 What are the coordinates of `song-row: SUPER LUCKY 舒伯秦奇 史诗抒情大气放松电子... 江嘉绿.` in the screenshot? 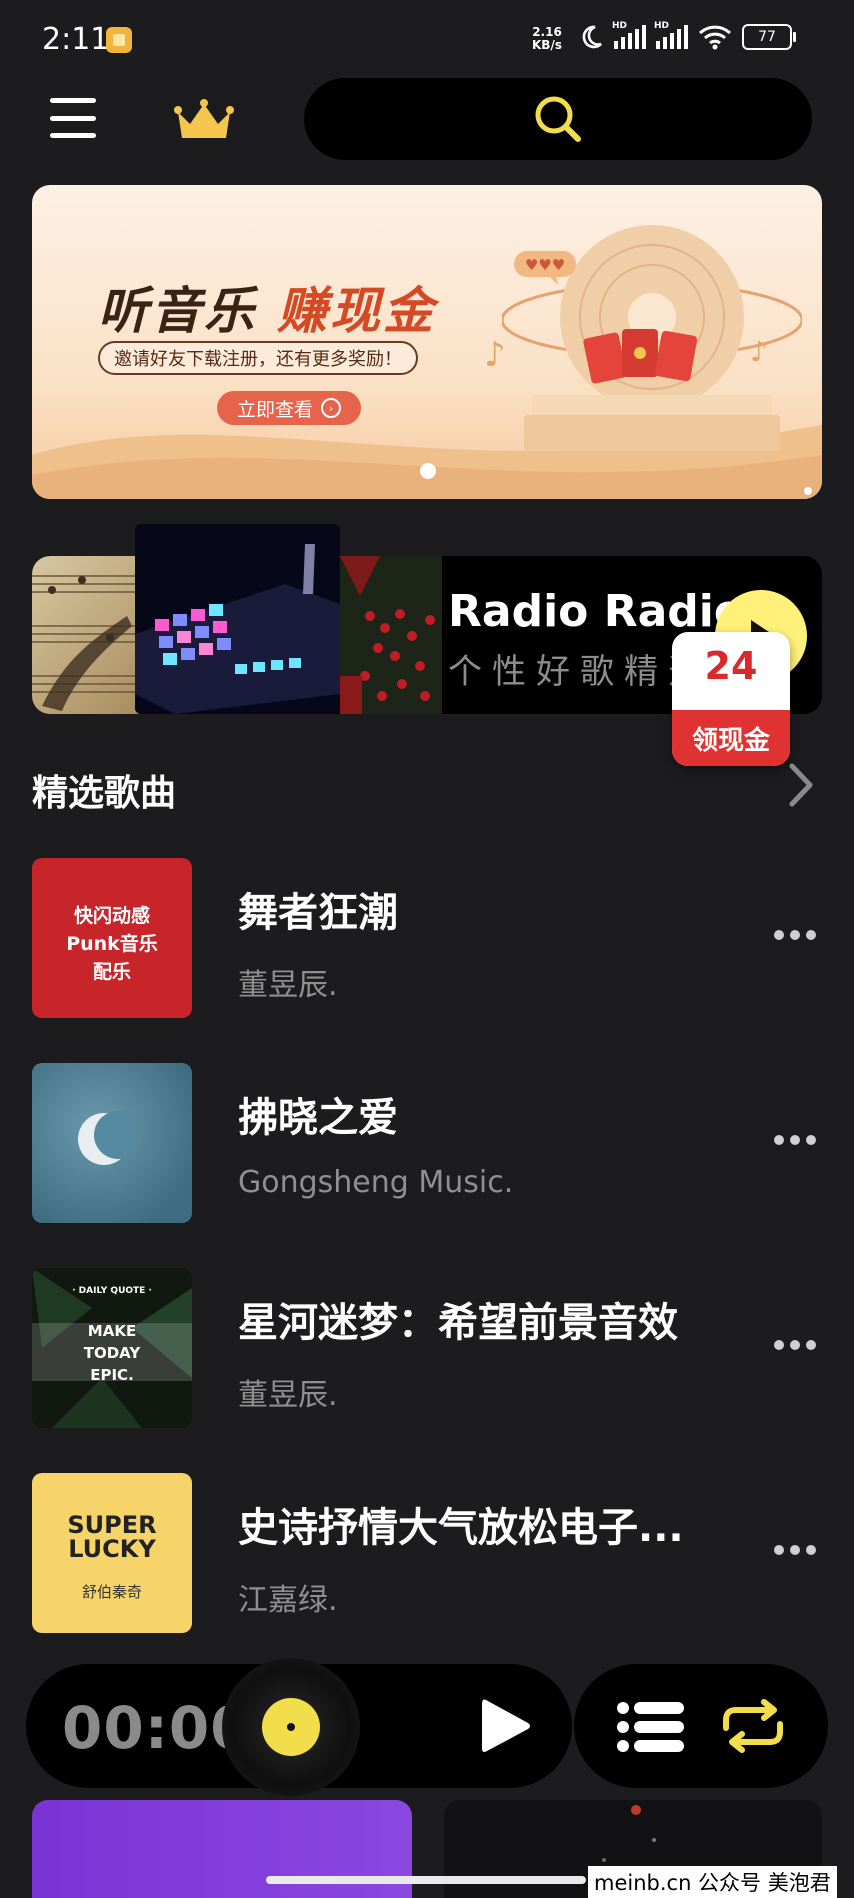 It's located at (427, 1553).